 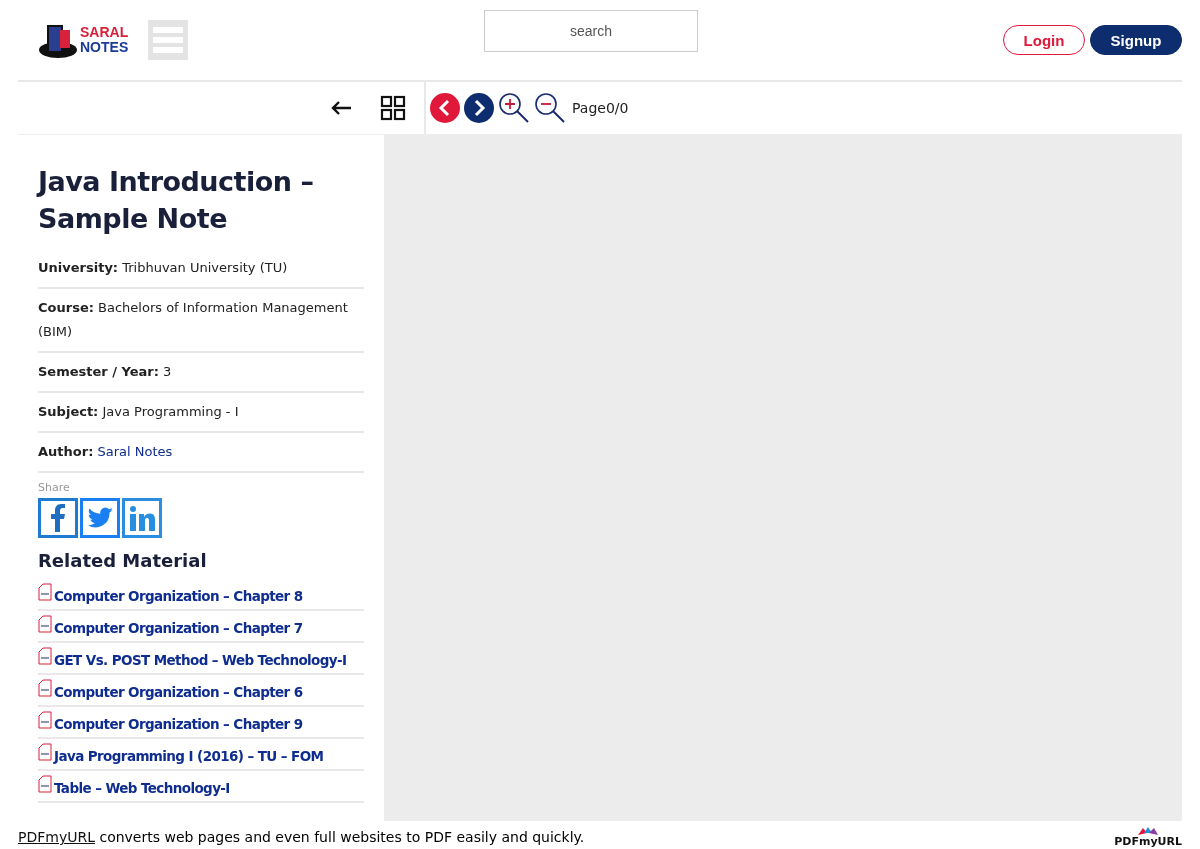 I want to click on zoom-out-icon, so click(x=550, y=108).